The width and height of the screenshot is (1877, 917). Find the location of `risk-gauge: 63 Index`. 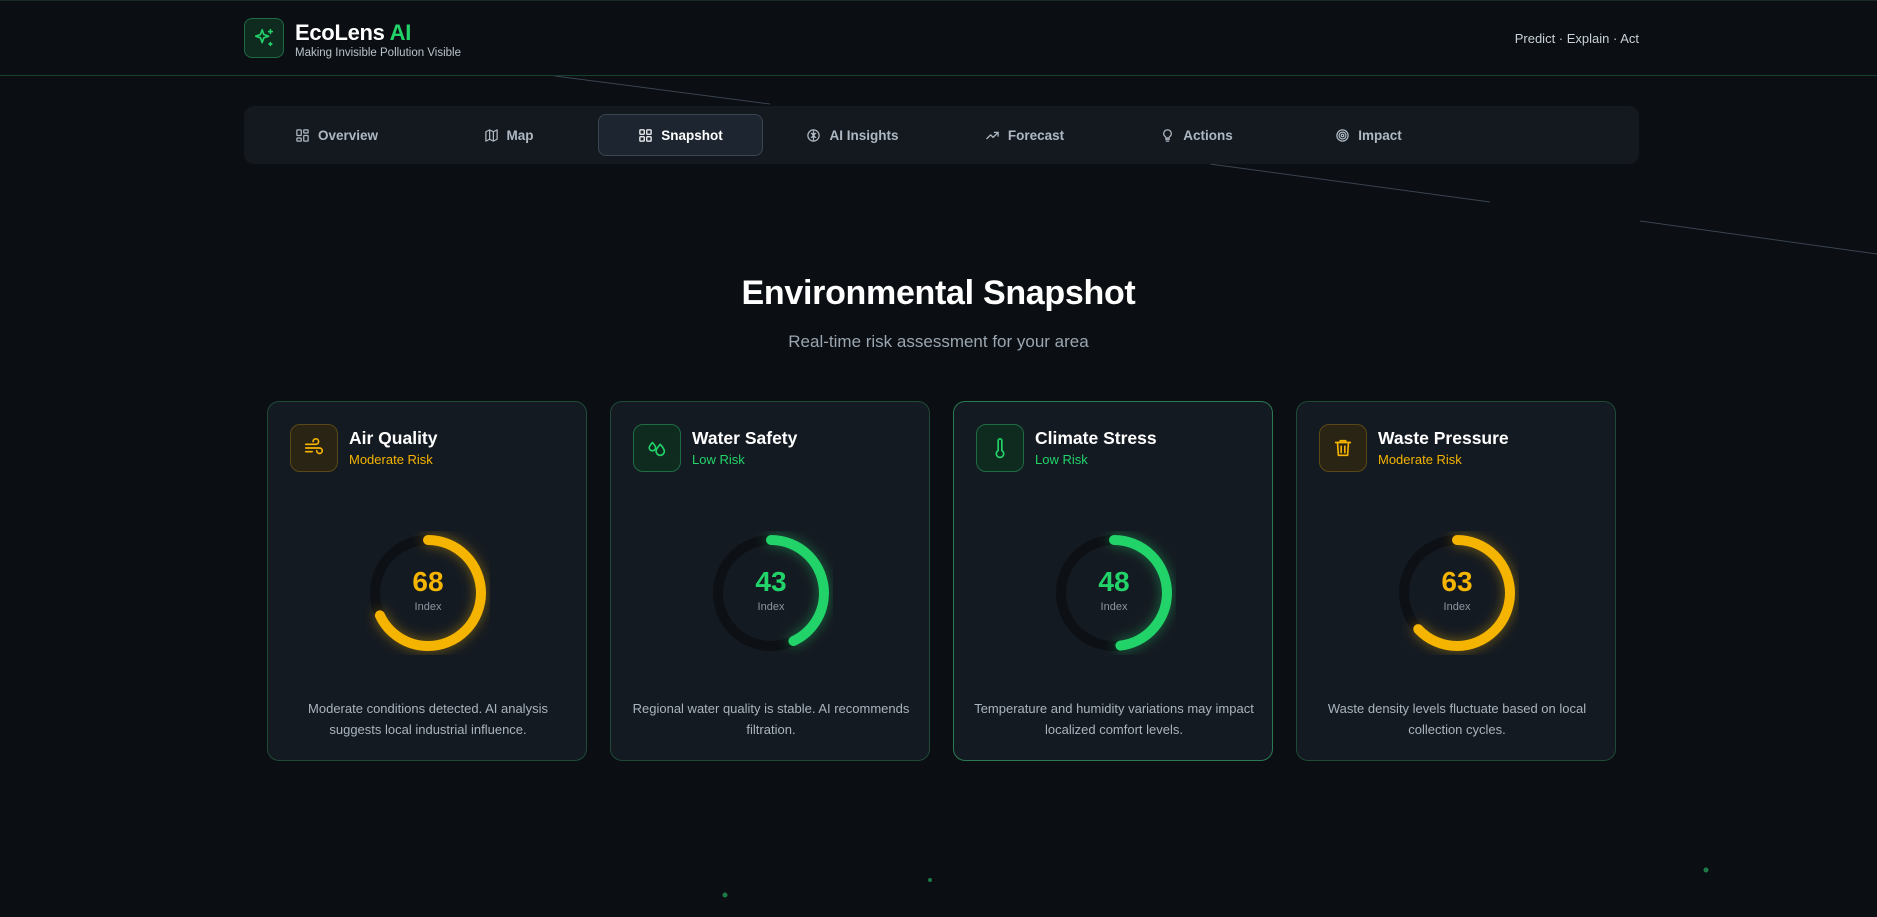

risk-gauge: 63 Index is located at coordinates (1457, 593).